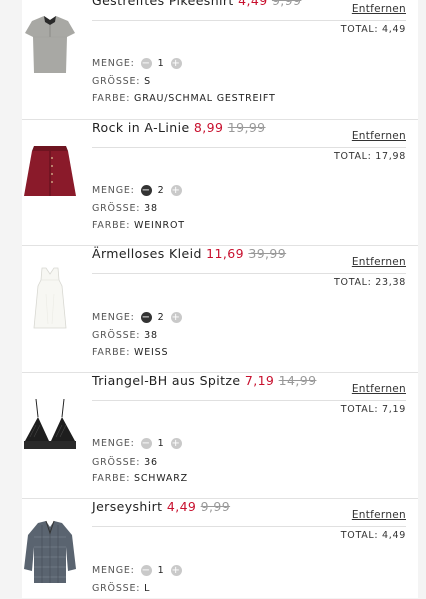 The height and width of the screenshot is (599, 426). Describe the element at coordinates (50, 172) in the screenshot. I see `product-image-skirt` at that location.